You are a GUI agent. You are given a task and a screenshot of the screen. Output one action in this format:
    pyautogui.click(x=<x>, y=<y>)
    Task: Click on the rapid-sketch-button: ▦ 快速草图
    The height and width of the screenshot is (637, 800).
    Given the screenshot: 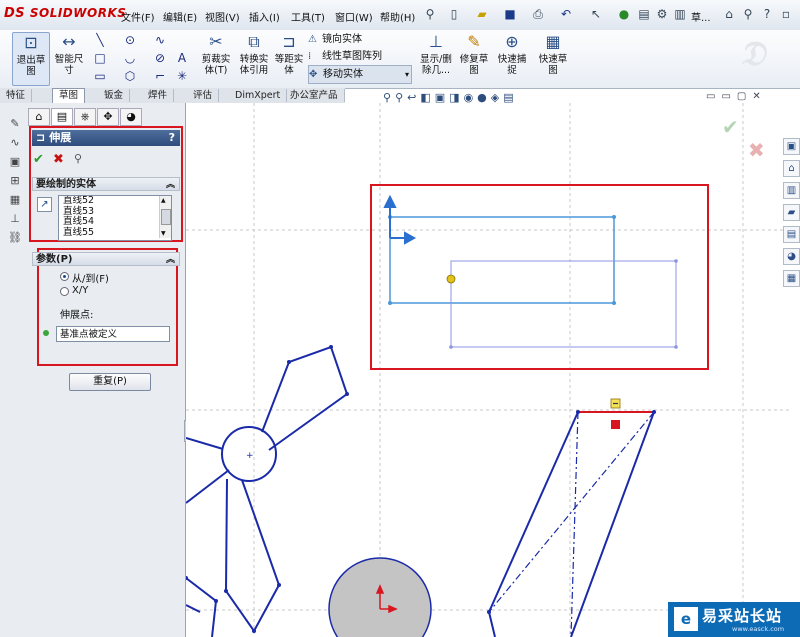 What is the action you would take?
    pyautogui.click(x=553, y=58)
    